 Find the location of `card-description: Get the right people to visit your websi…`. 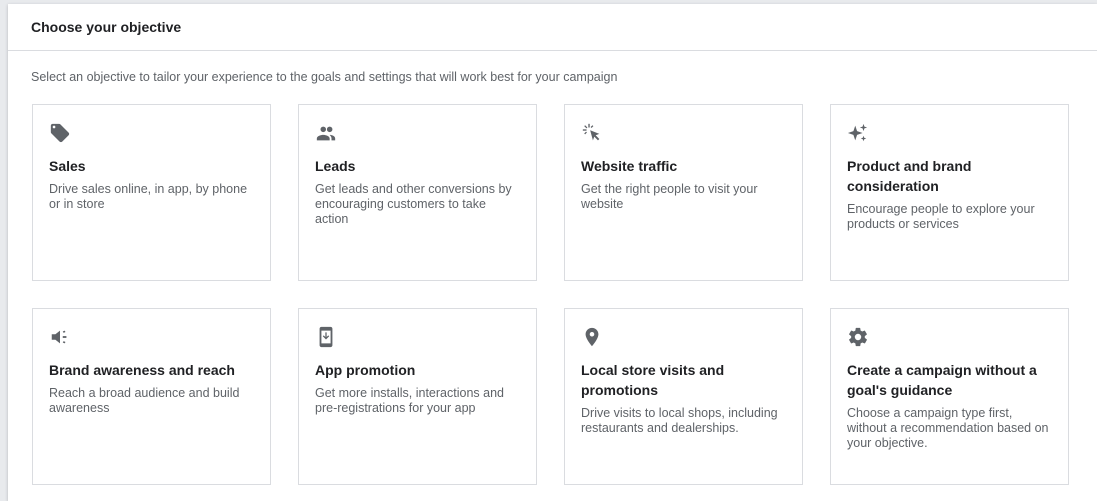

card-description: Get the right people to visit your websi… is located at coordinates (669, 196).